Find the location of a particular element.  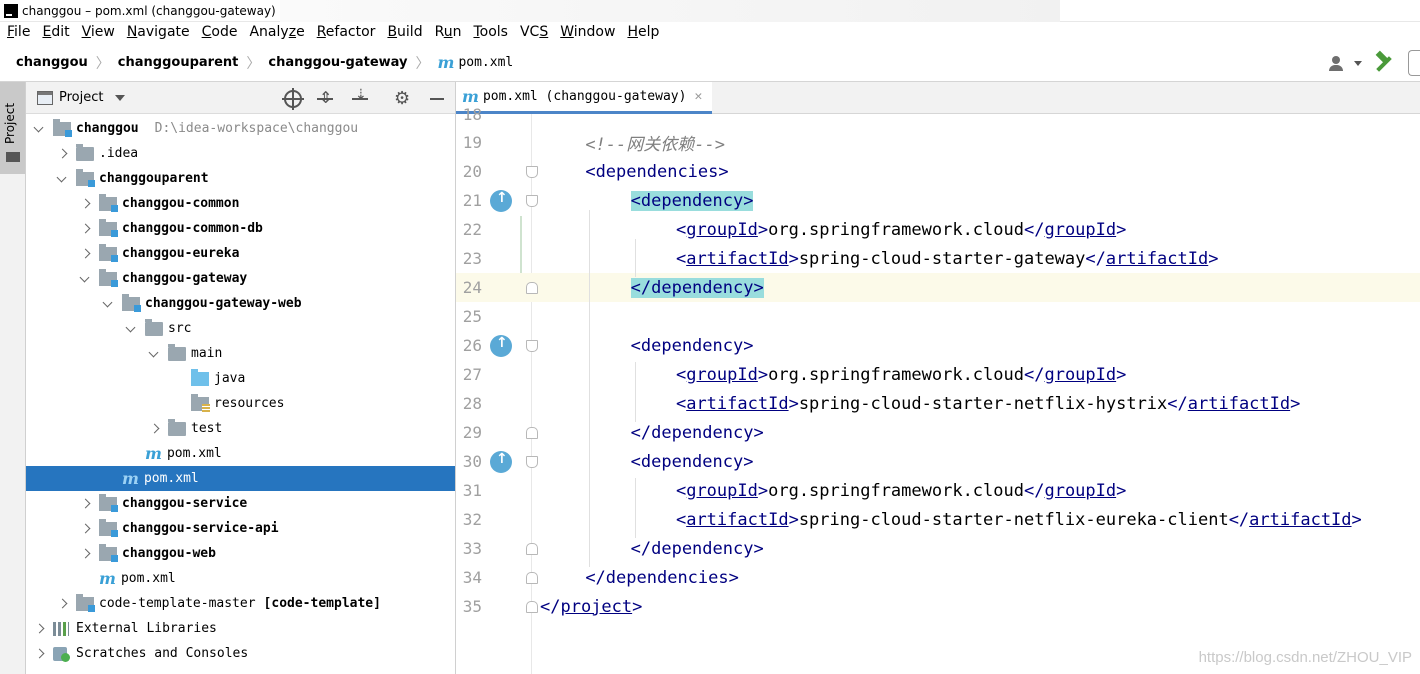

menu-item: Code is located at coordinates (220, 32).